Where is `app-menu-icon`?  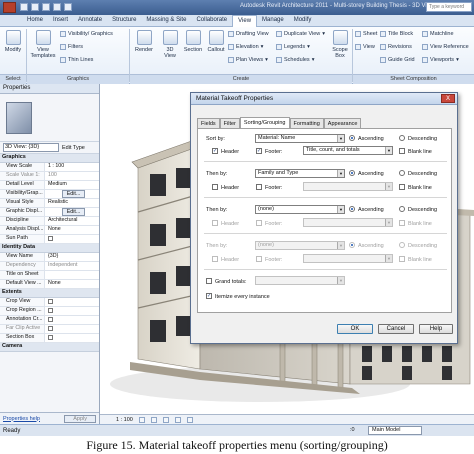 app-menu-icon is located at coordinates (9, 7).